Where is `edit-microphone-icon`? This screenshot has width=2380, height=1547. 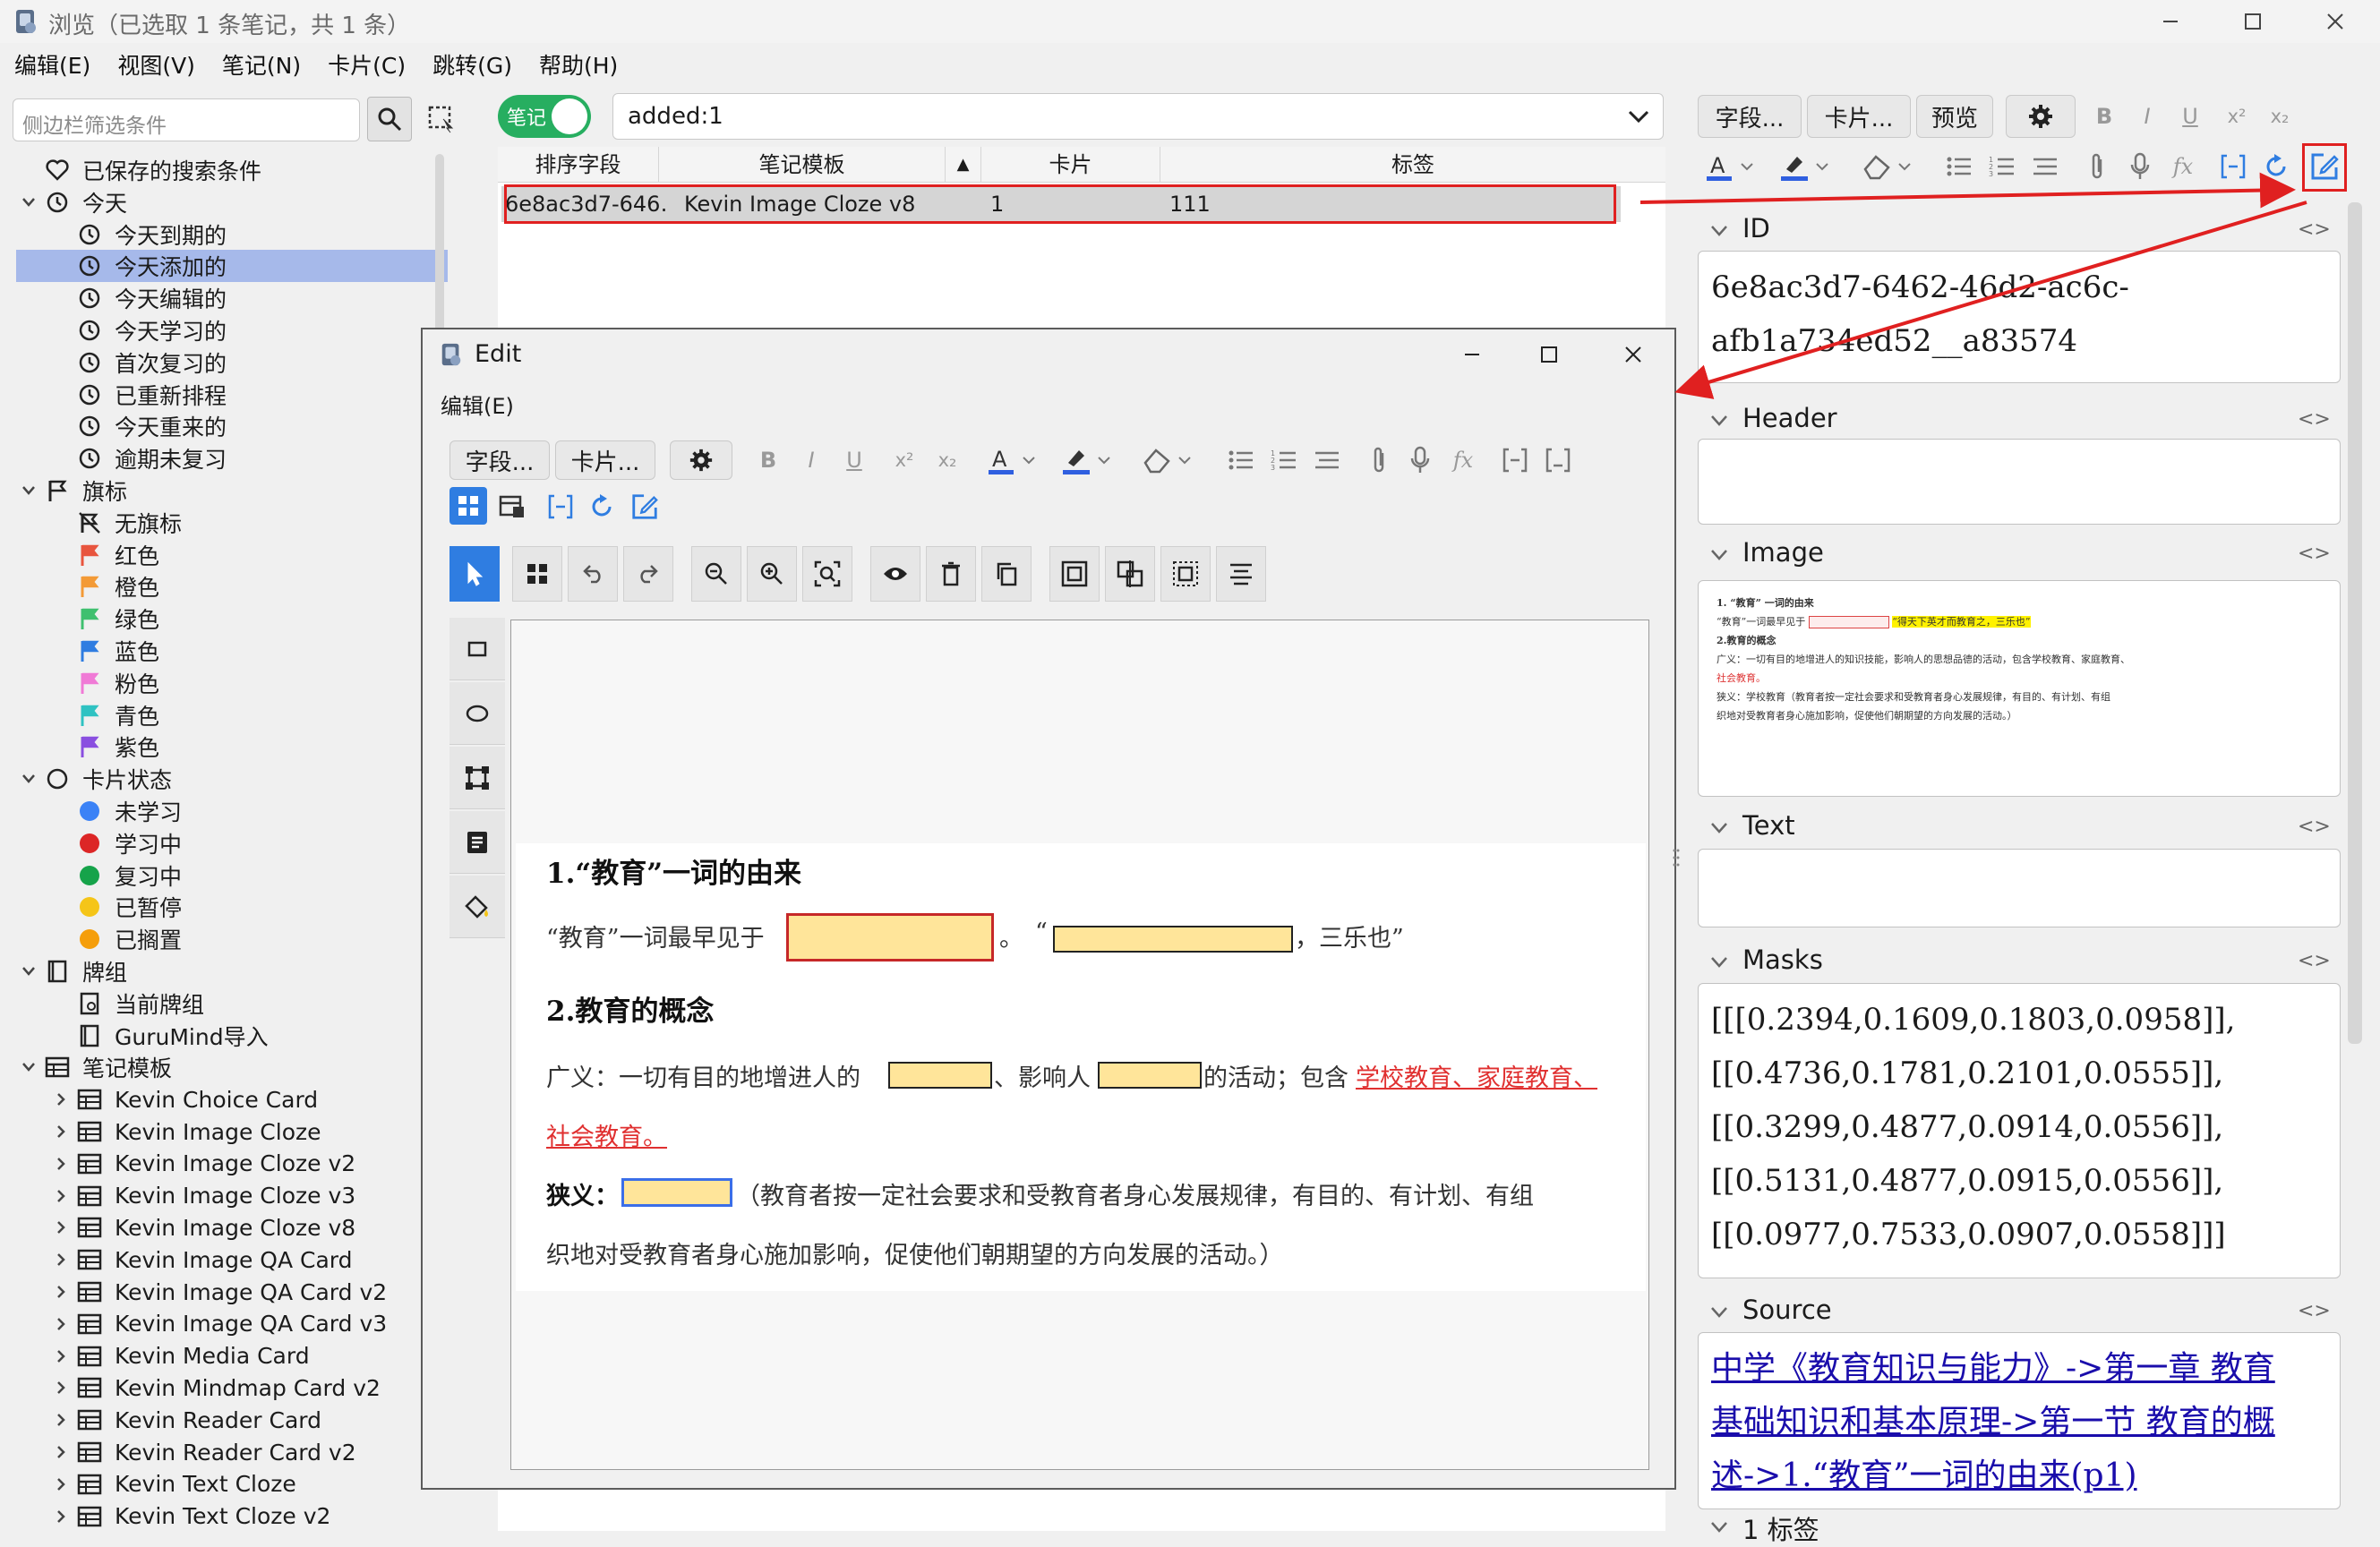 edit-microphone-icon is located at coordinates (1420, 460).